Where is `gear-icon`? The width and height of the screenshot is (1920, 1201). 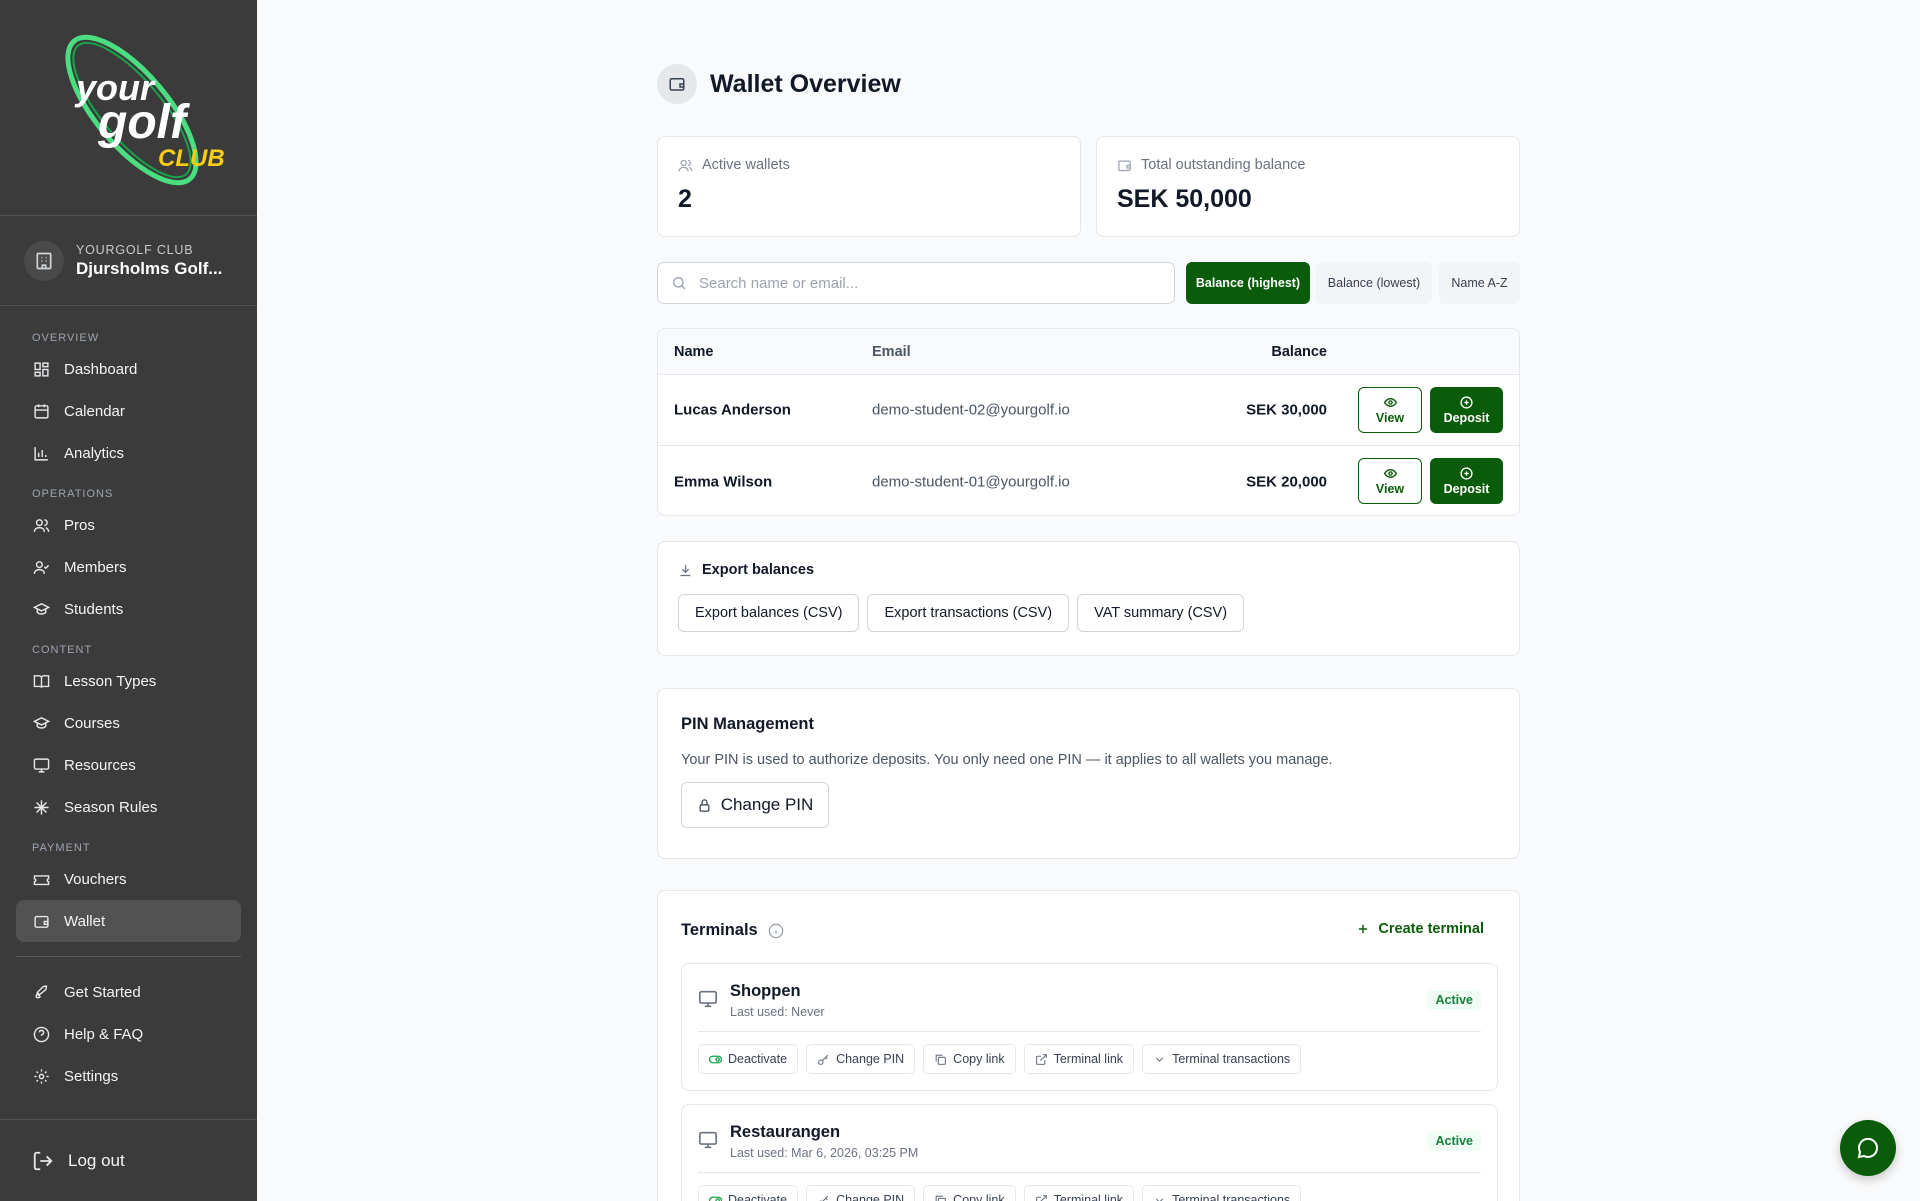
gear-icon is located at coordinates (41, 1076).